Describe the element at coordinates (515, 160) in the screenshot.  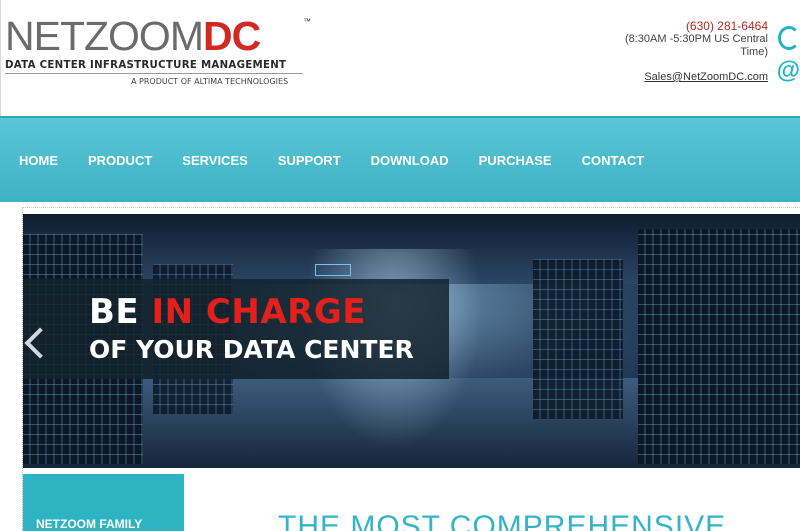
I see `nav-item-purchase: PURCHASE` at that location.